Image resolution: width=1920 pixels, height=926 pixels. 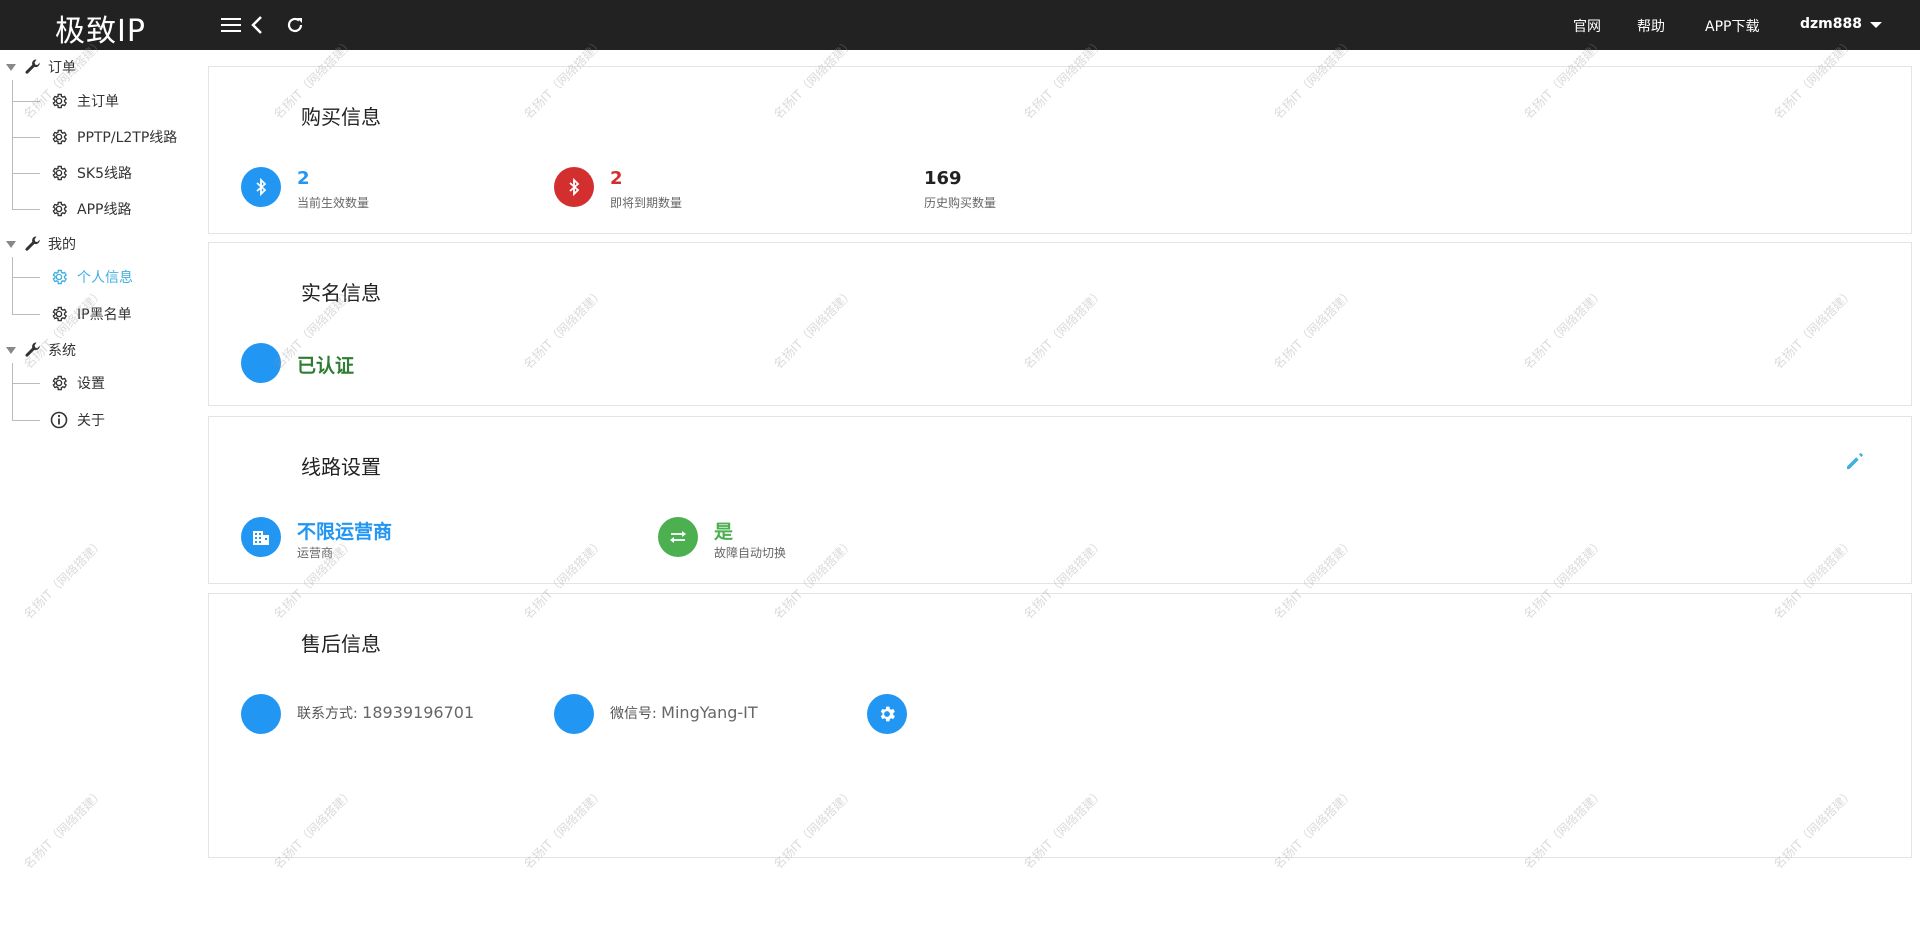 What do you see at coordinates (341, 293) in the screenshot?
I see `card-title: 实名信息` at bounding box center [341, 293].